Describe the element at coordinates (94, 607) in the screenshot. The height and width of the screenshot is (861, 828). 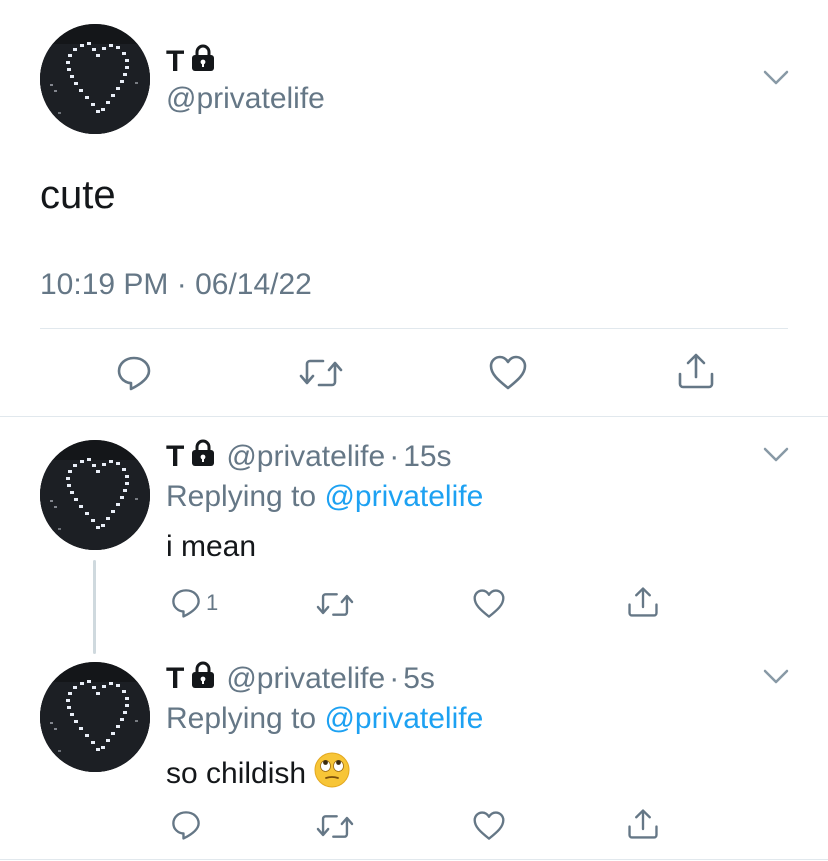
I see `thread-line` at that location.